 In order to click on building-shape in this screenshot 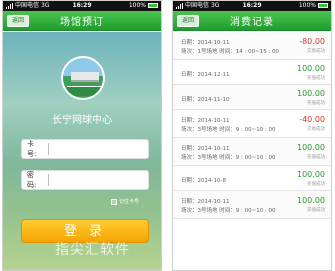, I will do `click(85, 77)`.